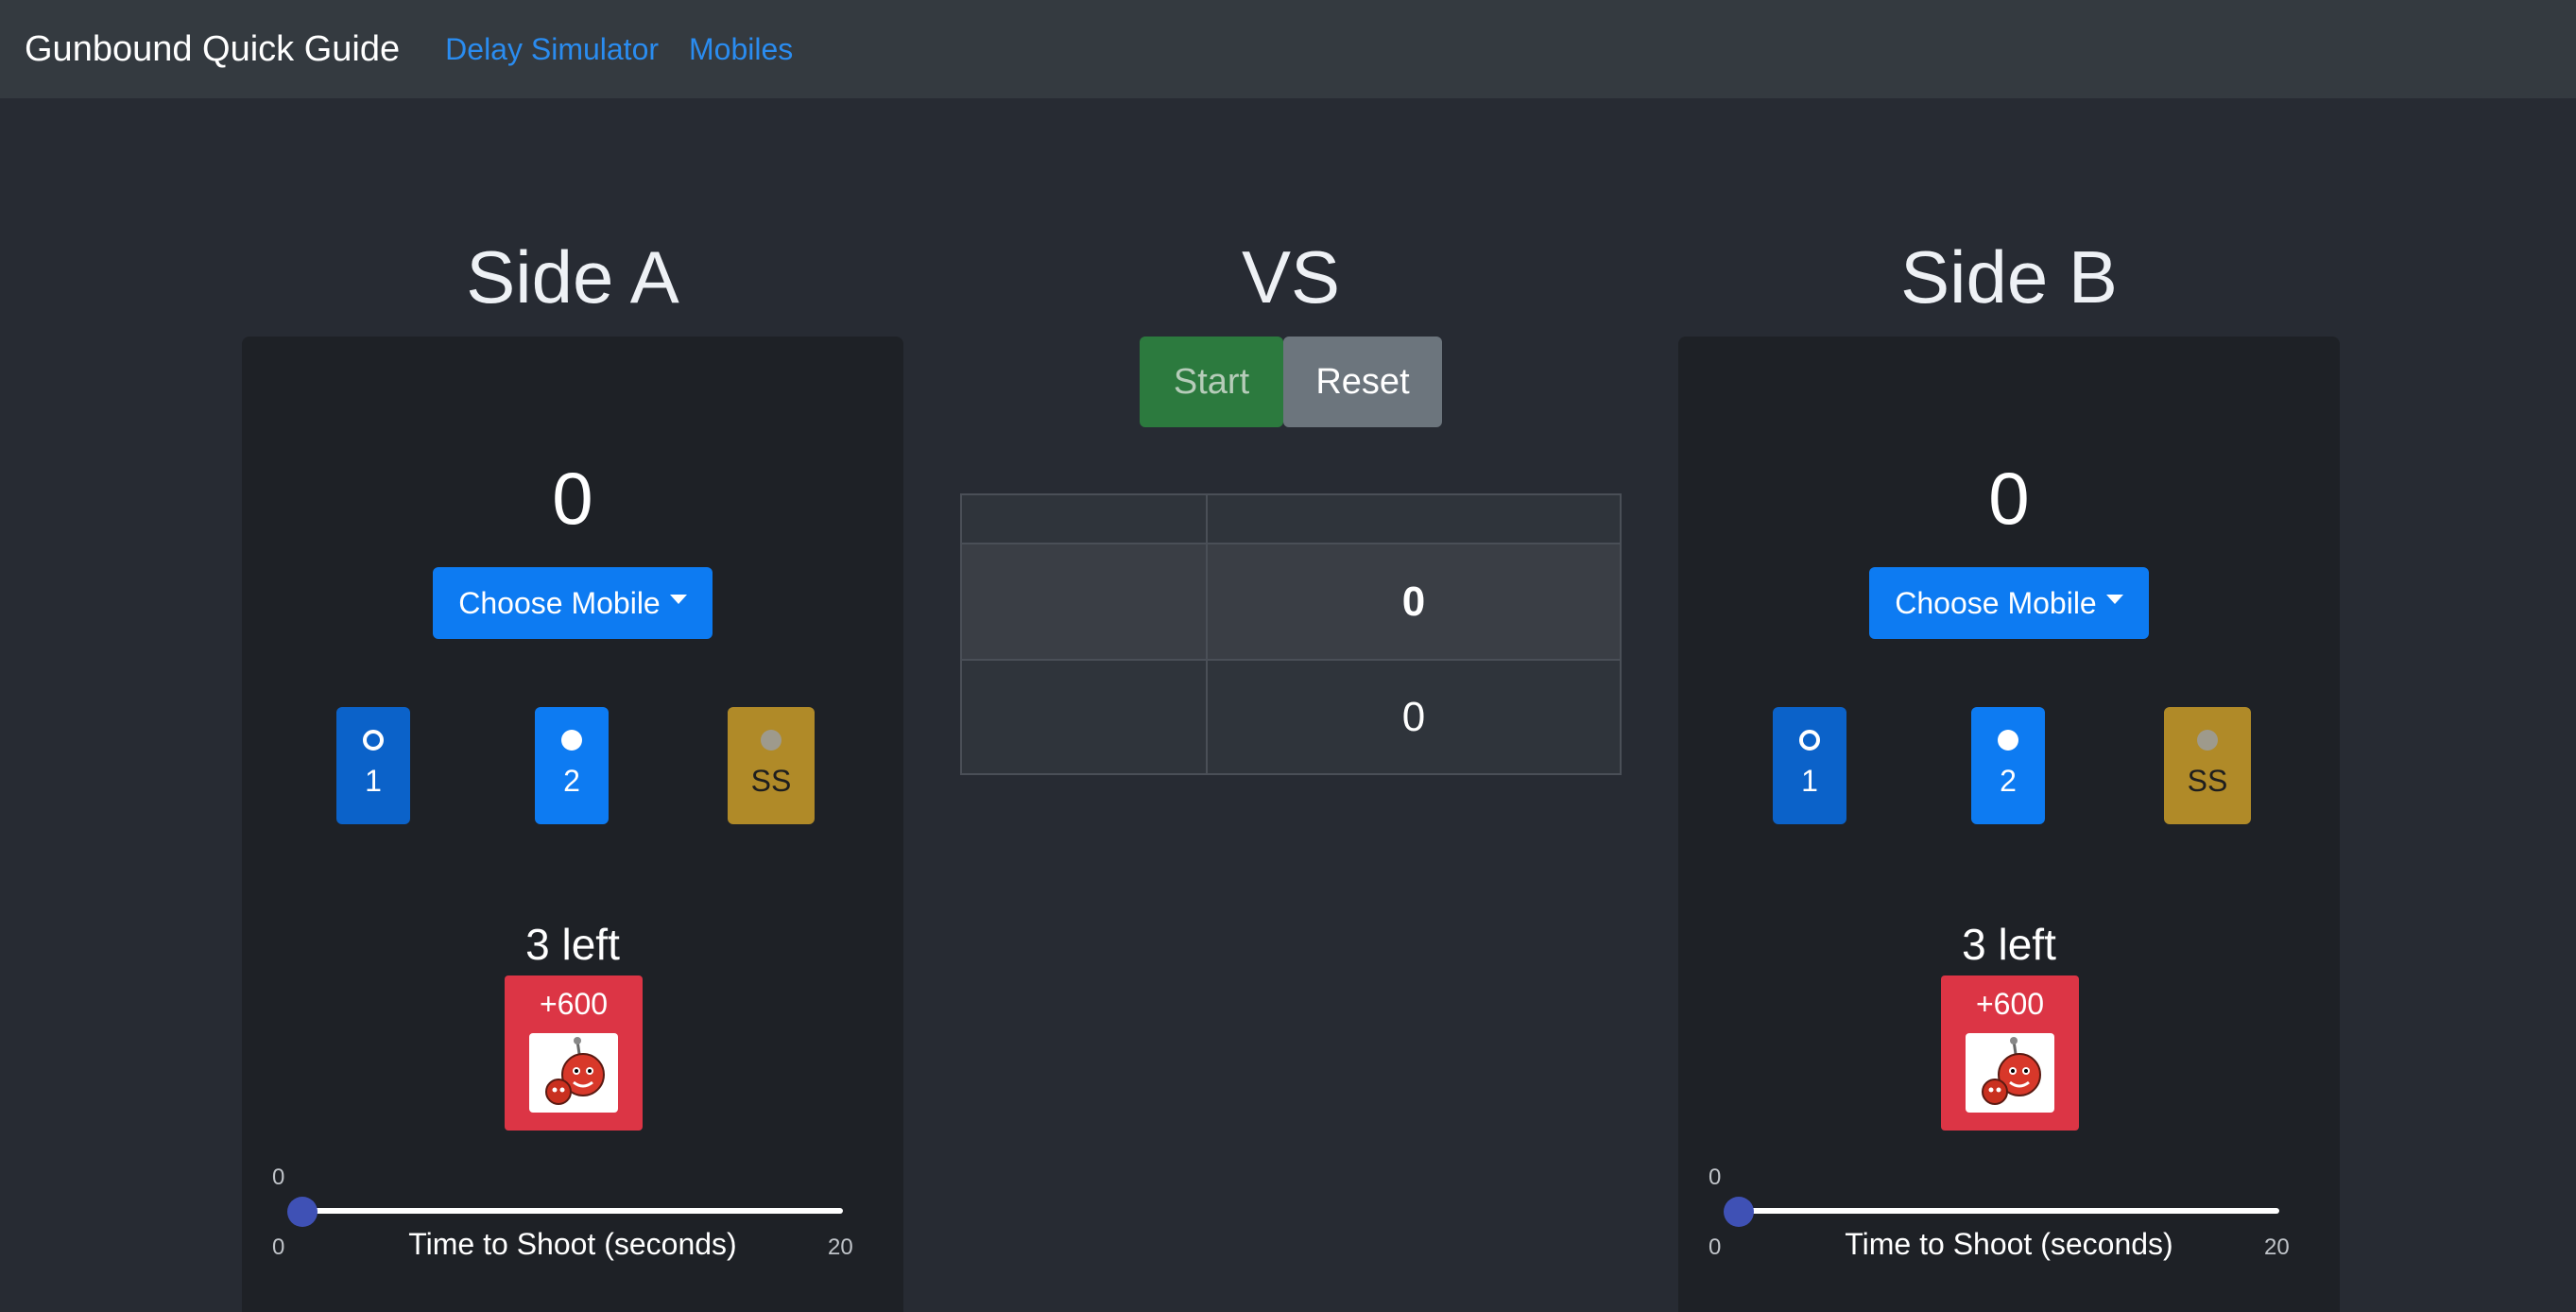 Image resolution: width=2576 pixels, height=1312 pixels. I want to click on nav-link-delay-simulator: Delay Simulator, so click(552, 49).